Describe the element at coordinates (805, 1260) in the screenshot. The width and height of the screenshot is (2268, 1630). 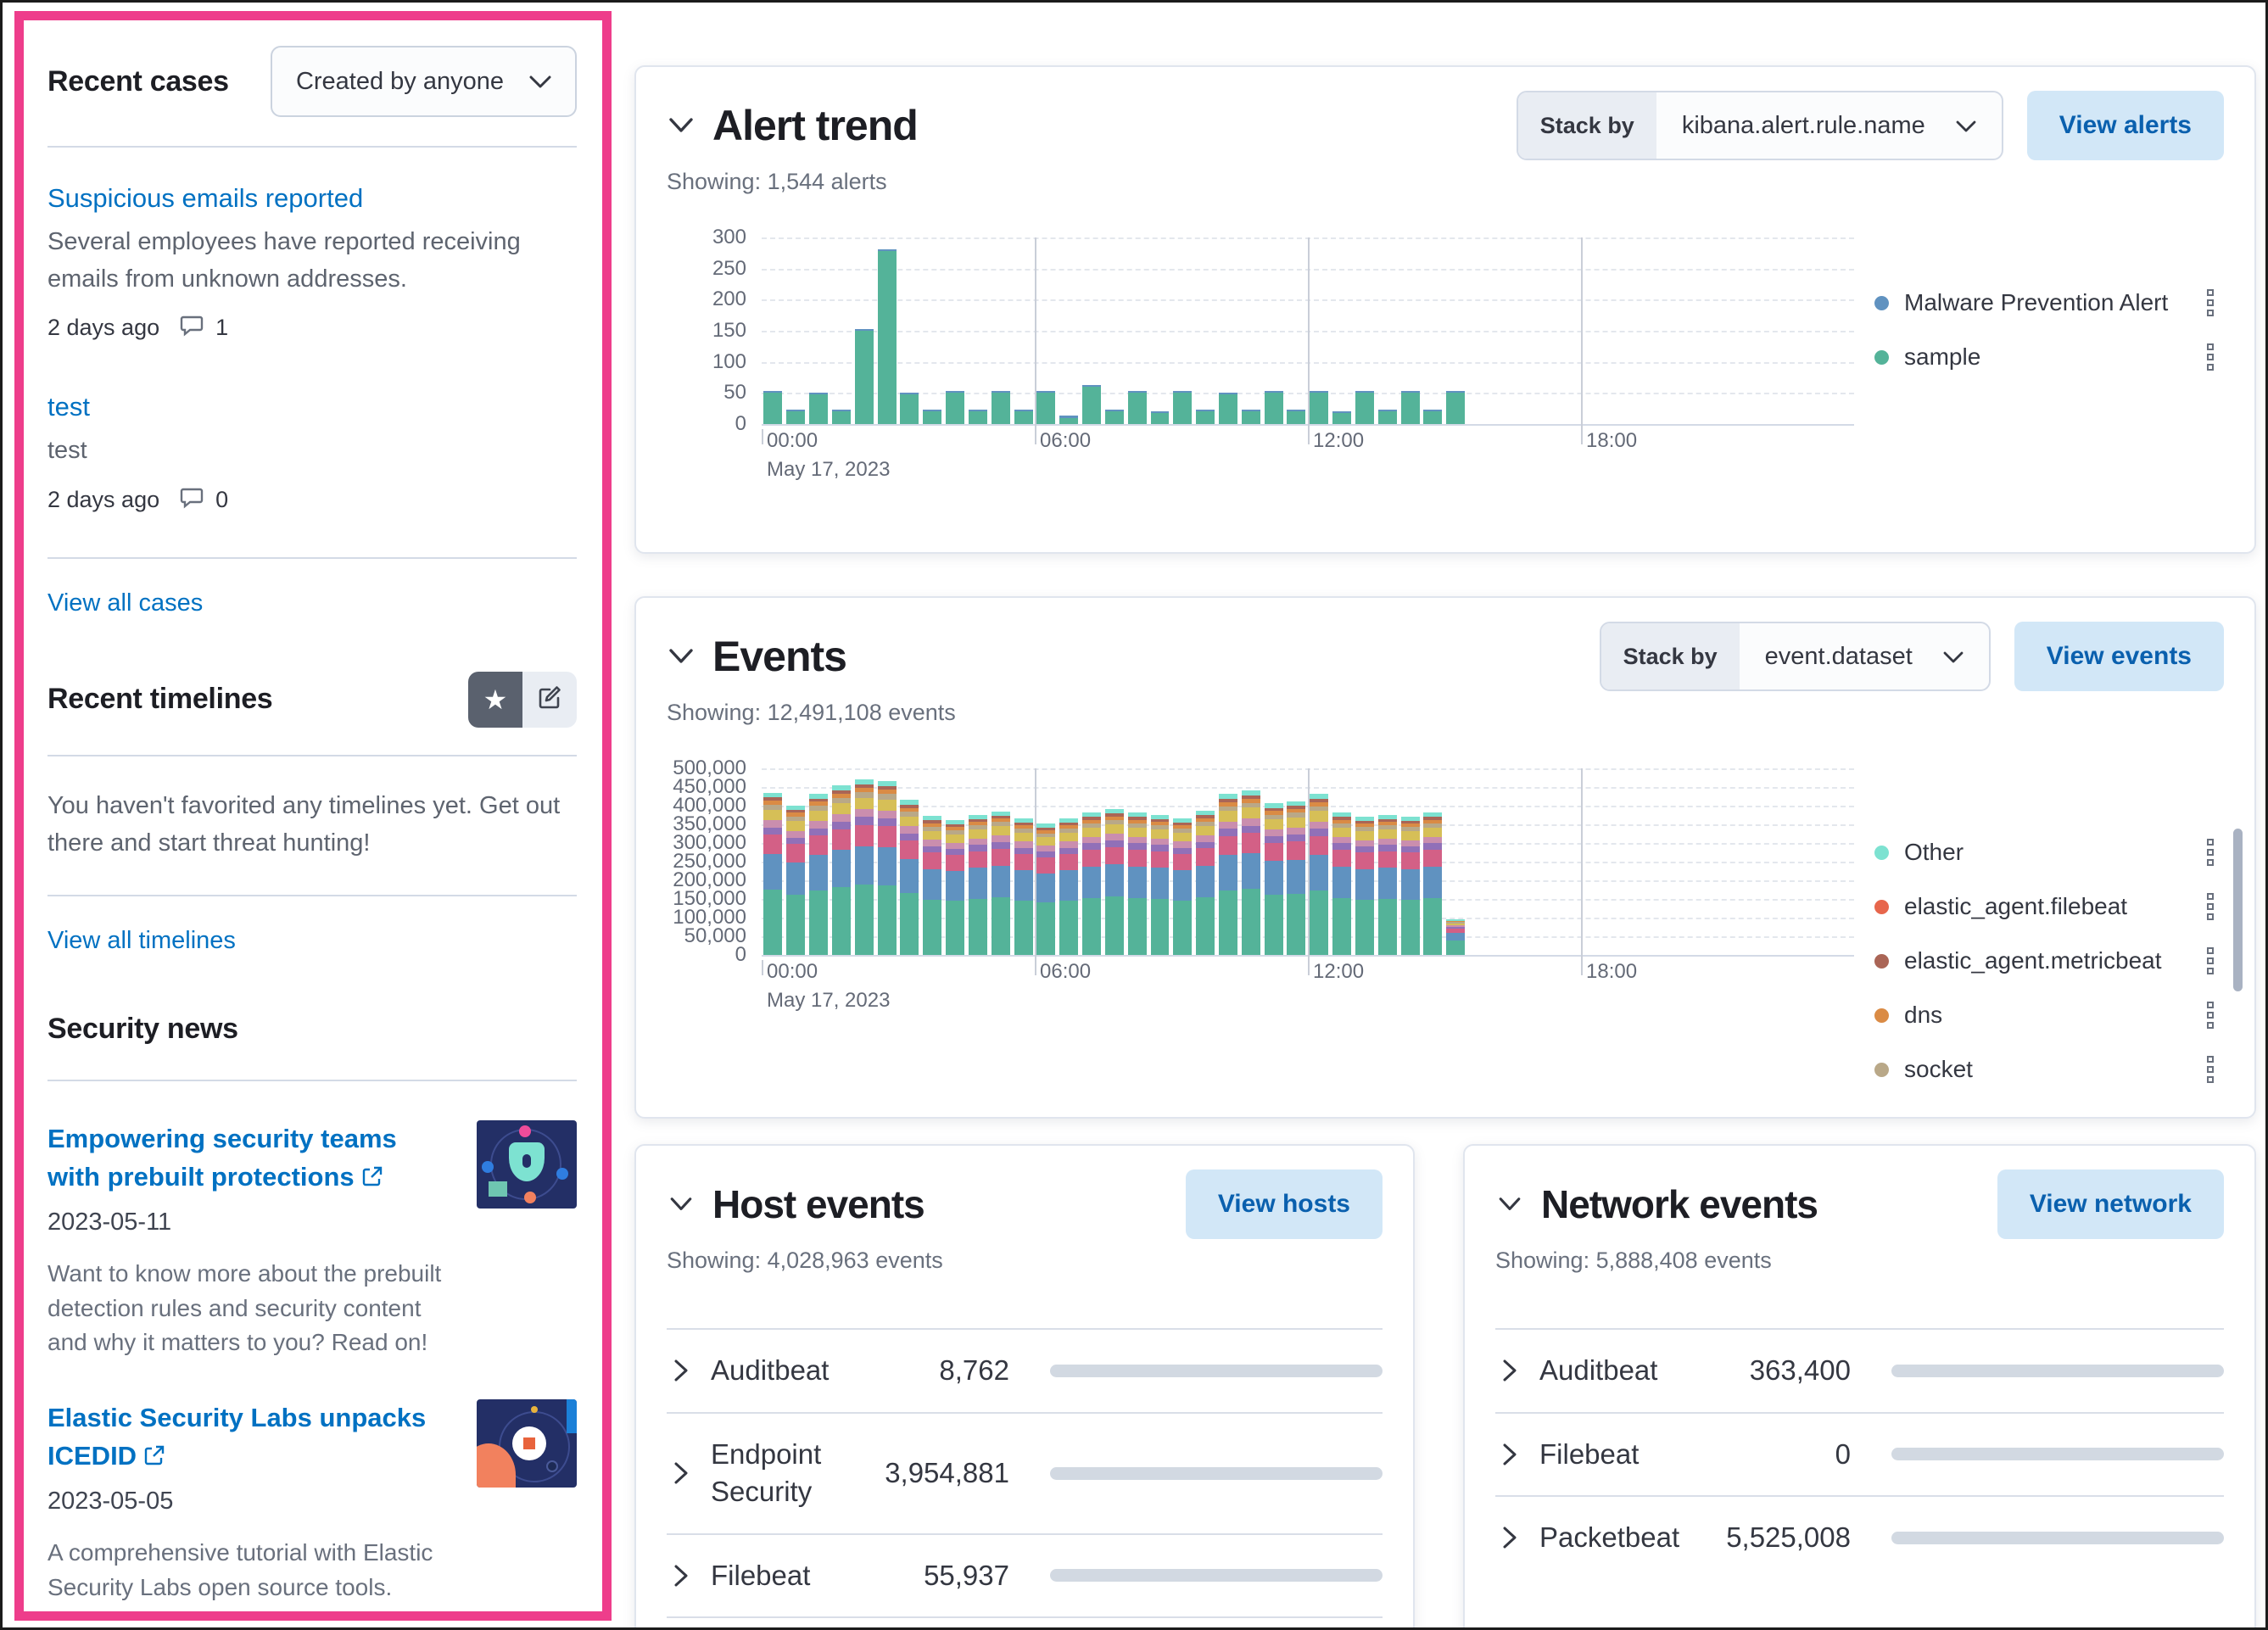
I see `host-events-showing: Showing: 4,028,963 events` at that location.